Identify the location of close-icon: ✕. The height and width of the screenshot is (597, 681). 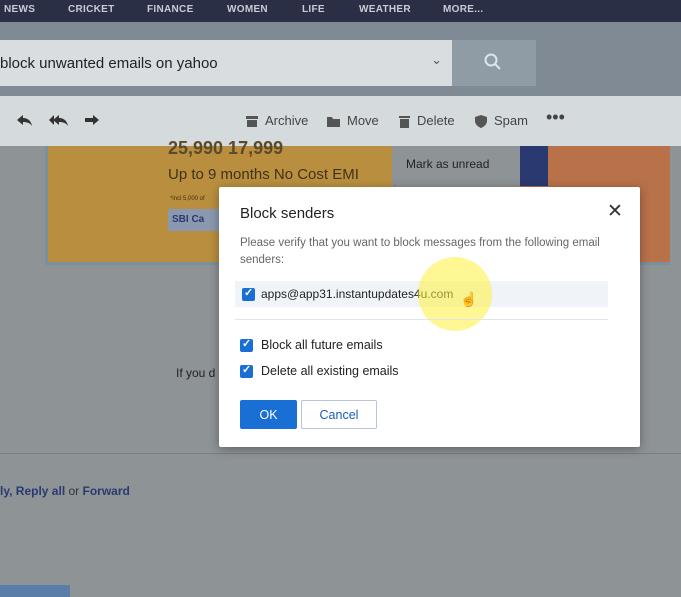
(615, 211).